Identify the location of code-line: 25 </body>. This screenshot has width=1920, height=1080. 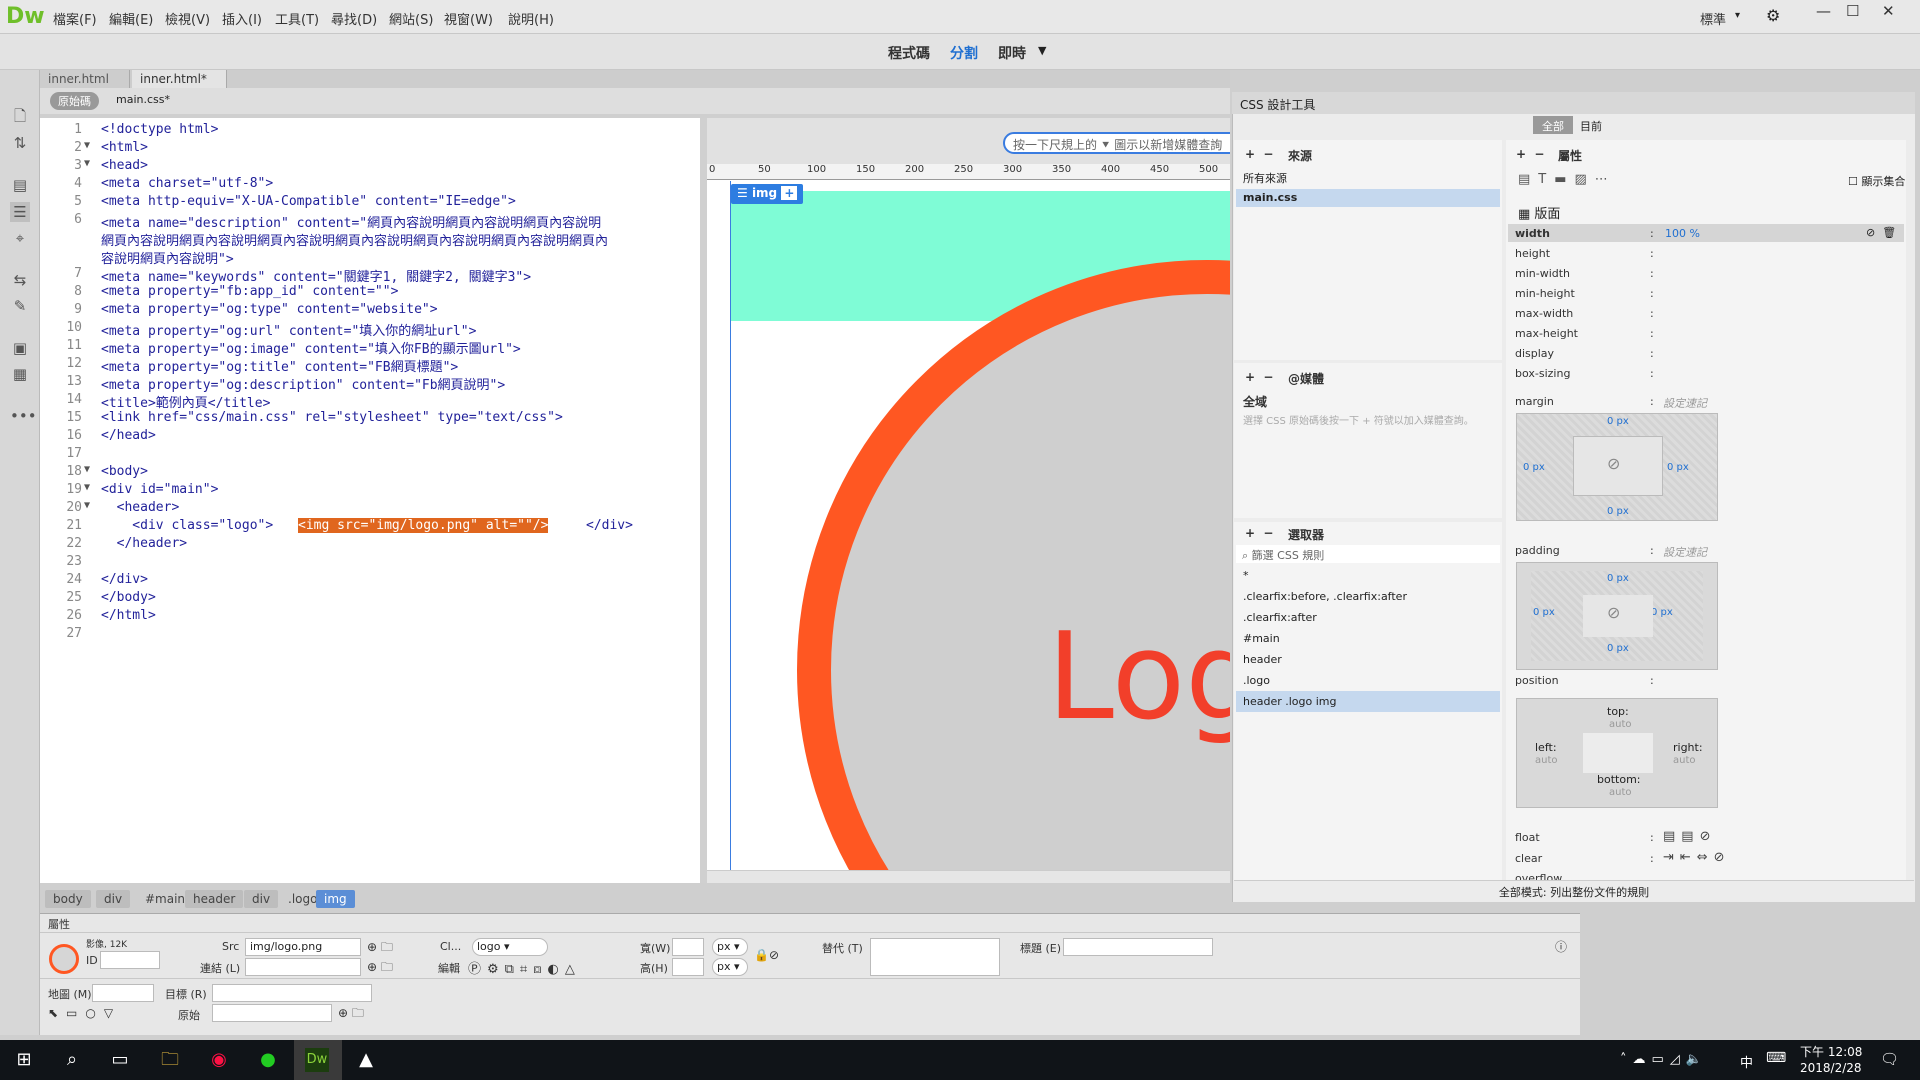
(370, 599).